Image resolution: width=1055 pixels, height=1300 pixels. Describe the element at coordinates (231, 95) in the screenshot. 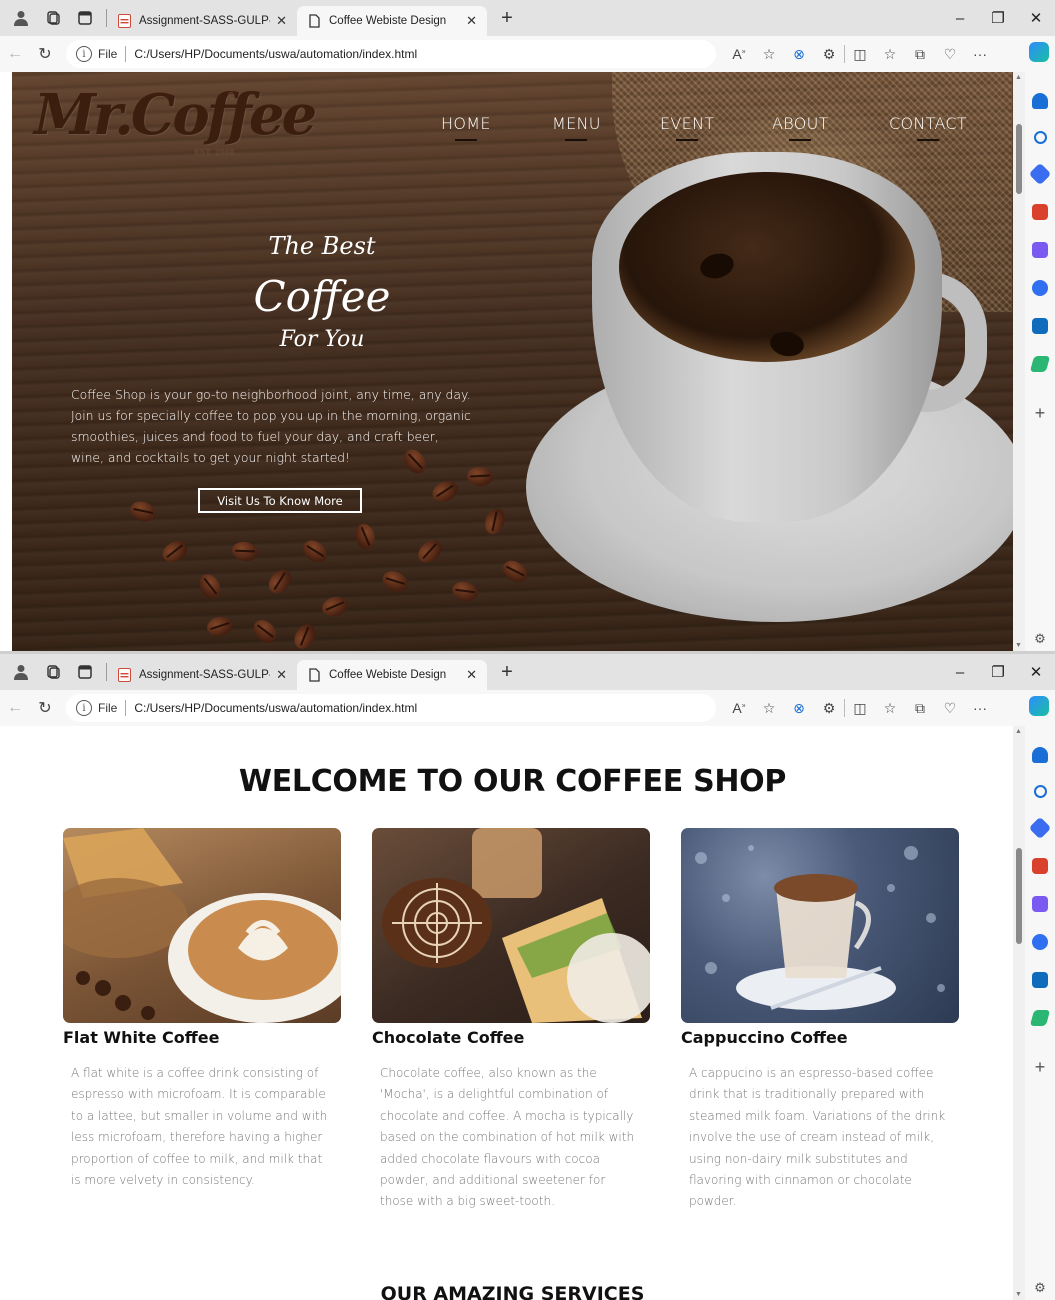

I see `registered-mark: ®` at that location.